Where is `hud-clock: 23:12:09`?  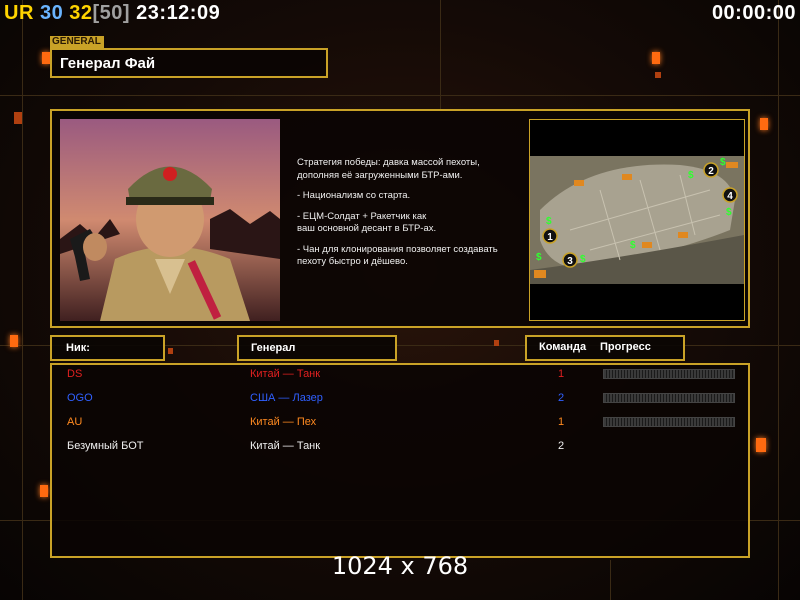
hud-clock: 23:12:09 is located at coordinates (178, 13).